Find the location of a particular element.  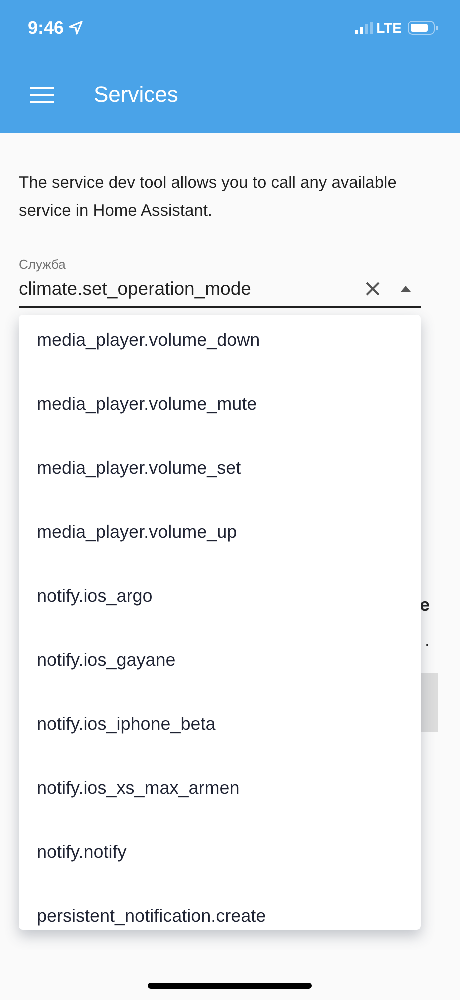

clear-icon is located at coordinates (373, 289).